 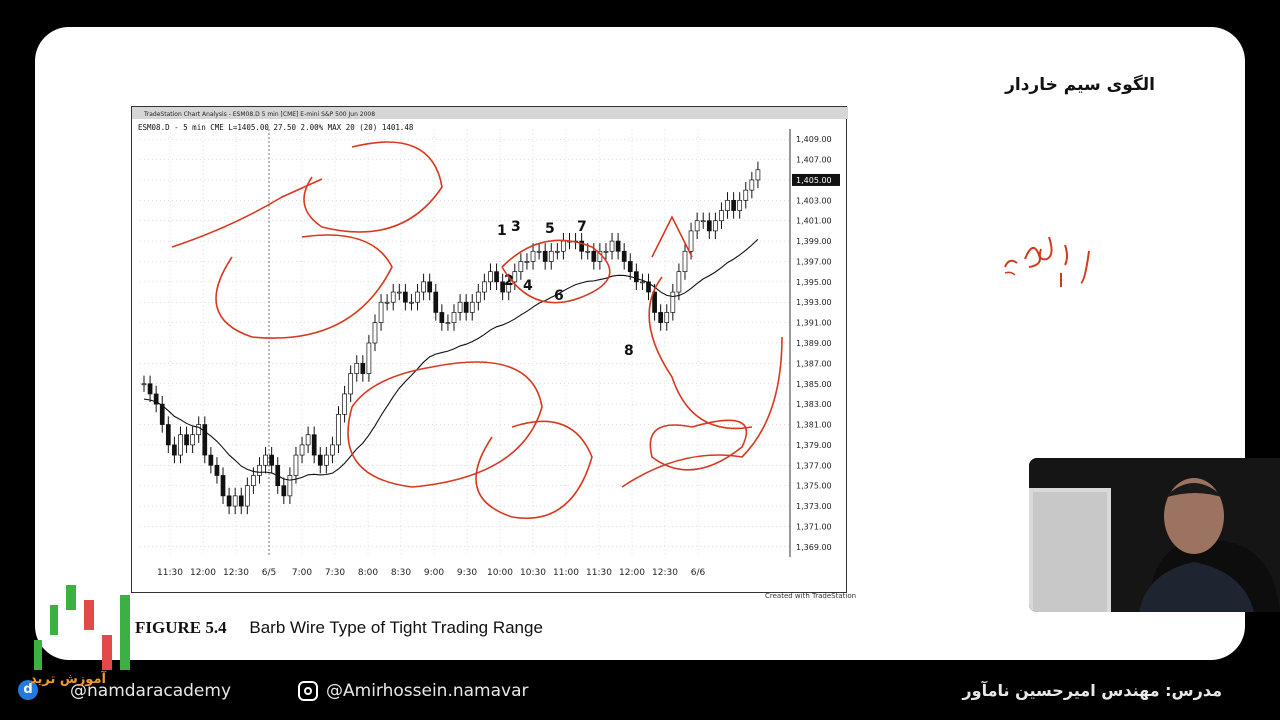 I want to click on y-tick-label: 1,399.00, so click(x=814, y=241).